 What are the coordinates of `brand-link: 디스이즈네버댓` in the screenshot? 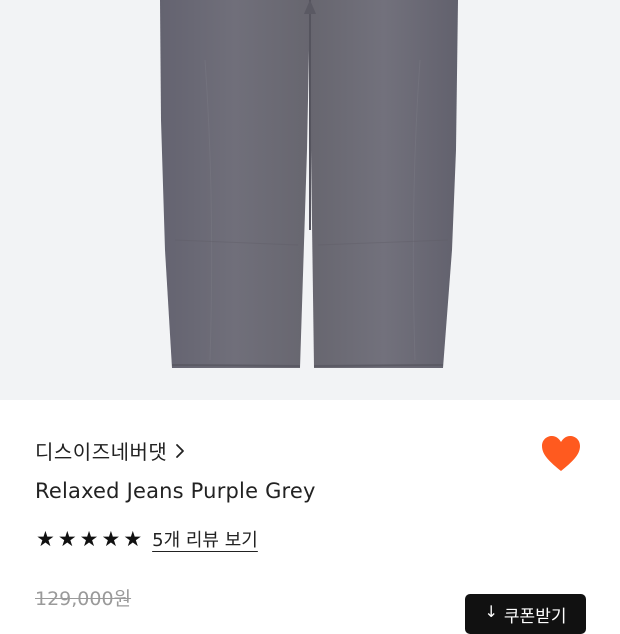 It's located at (110, 450).